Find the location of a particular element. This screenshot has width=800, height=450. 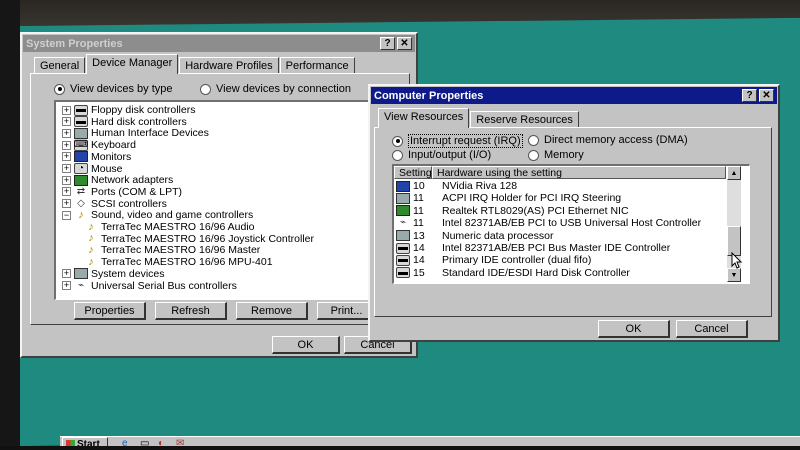

hardware-cell: NVidia Riva 128 is located at coordinates (480, 186).